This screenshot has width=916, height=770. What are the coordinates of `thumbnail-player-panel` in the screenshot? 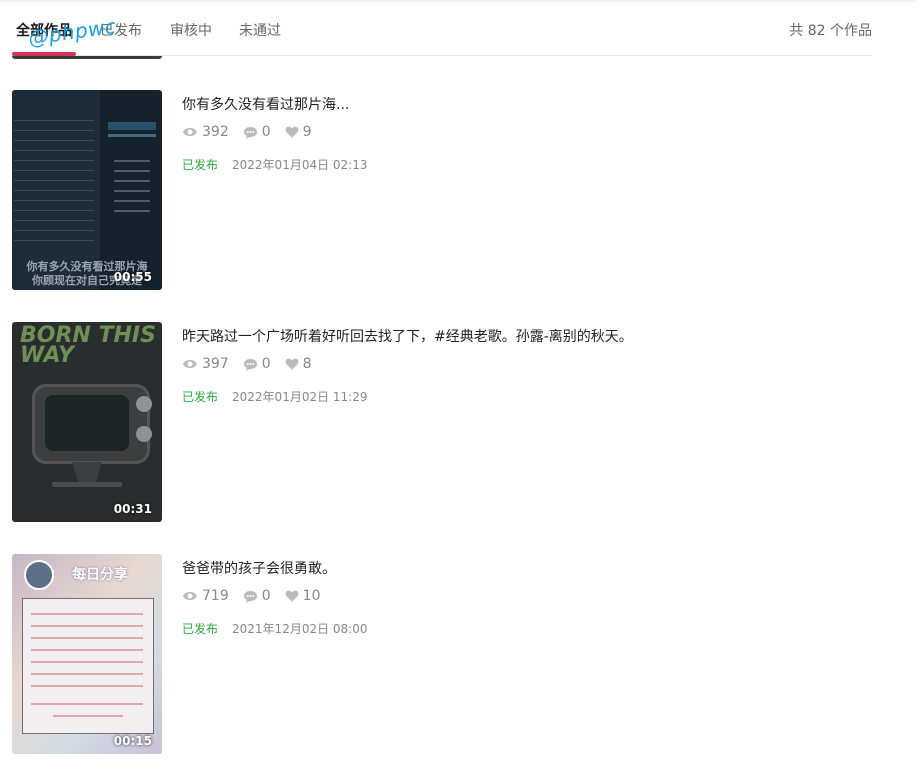 It's located at (132, 167).